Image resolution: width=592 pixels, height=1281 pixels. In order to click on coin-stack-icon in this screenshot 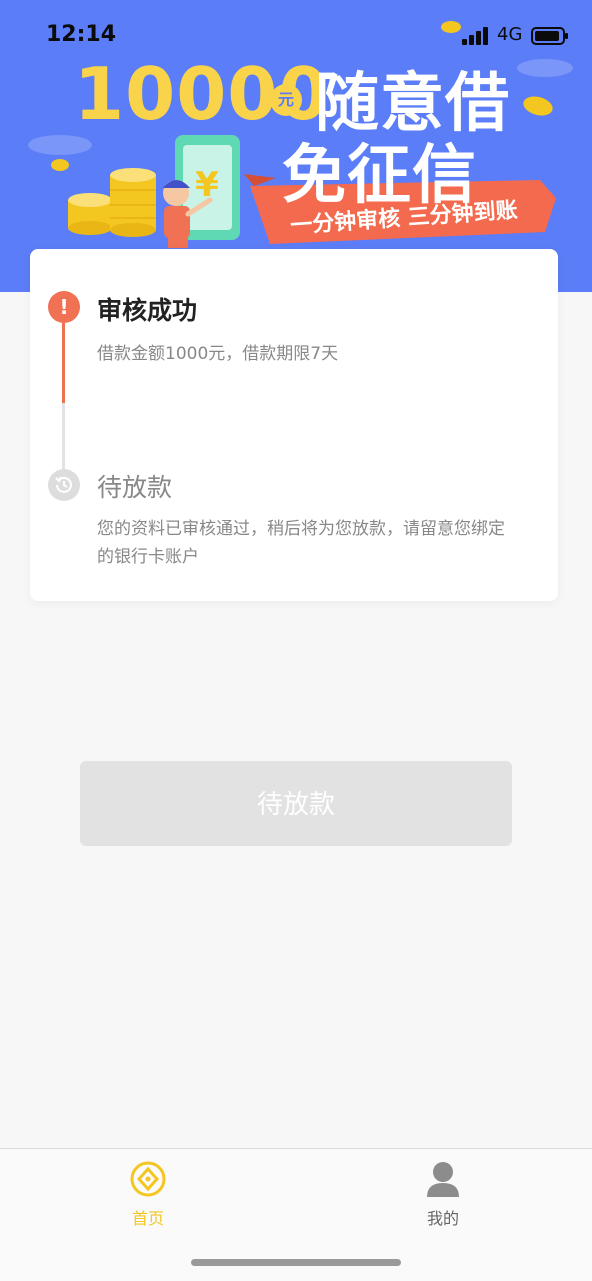, I will do `click(112, 202)`.